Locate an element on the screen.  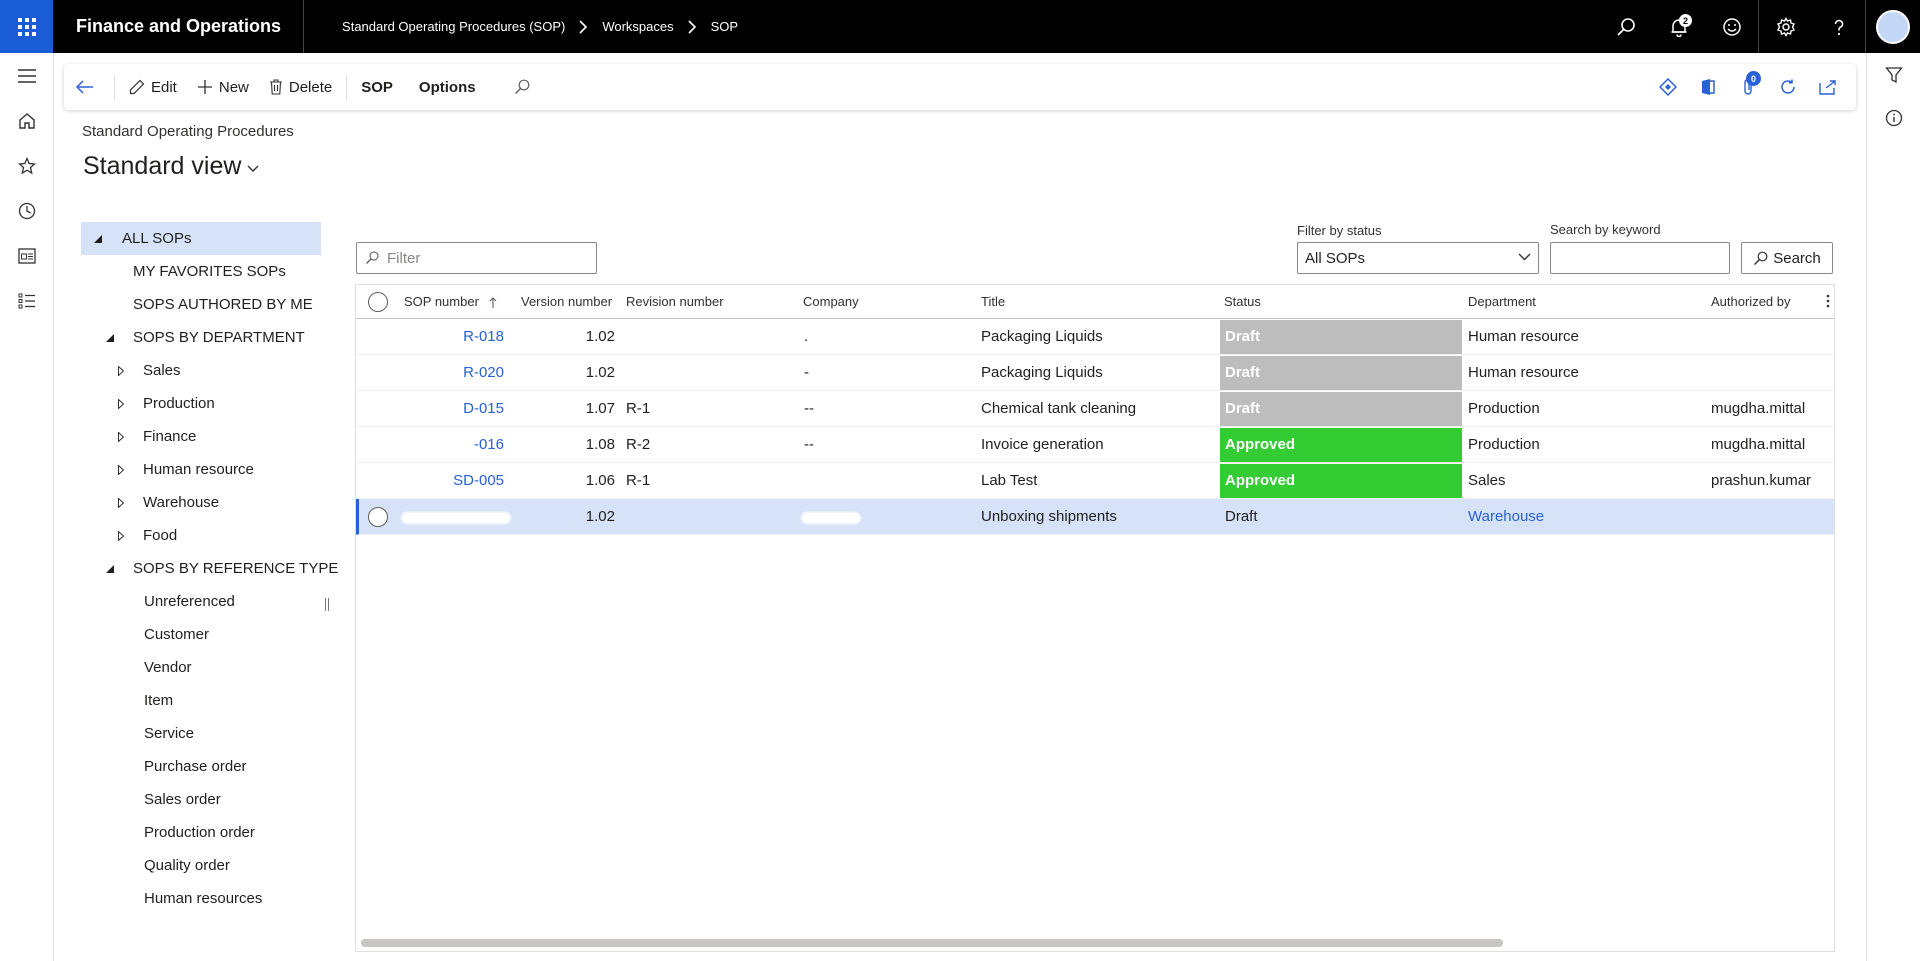
tab-sop: SOP is located at coordinates (377, 87).